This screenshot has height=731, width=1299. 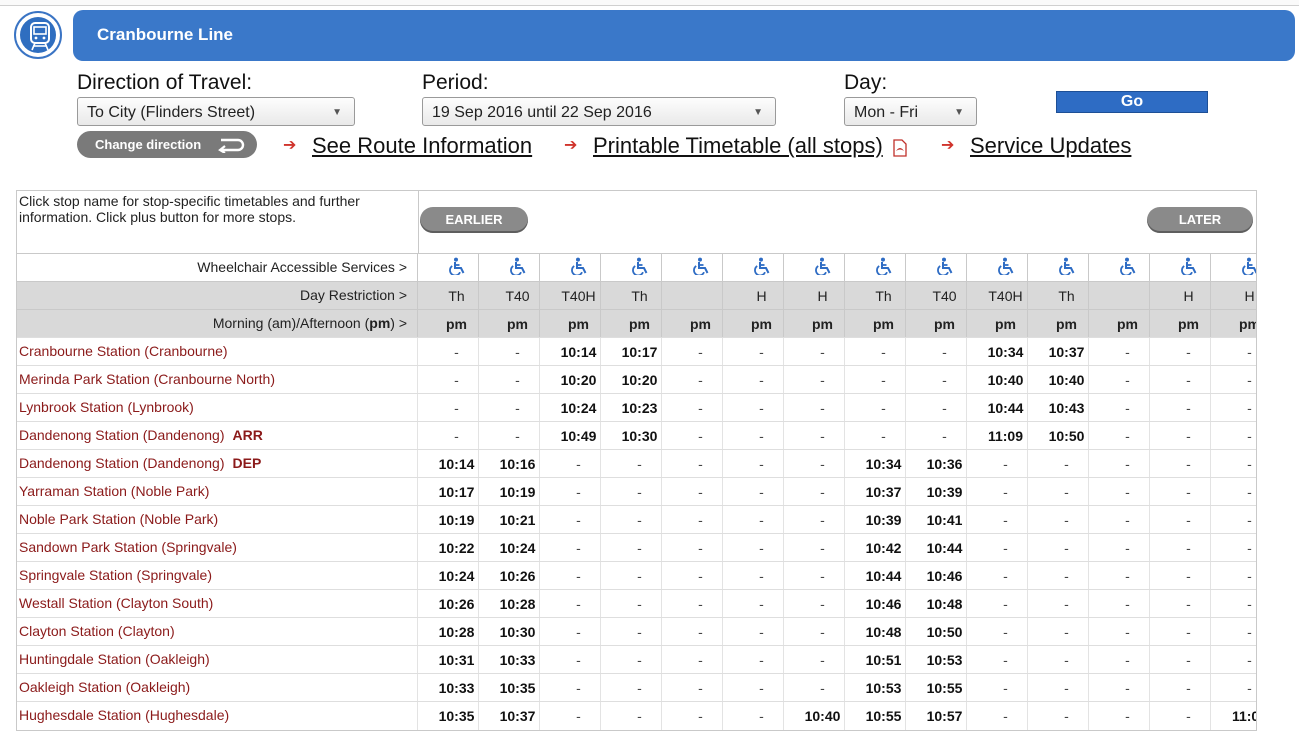 What do you see at coordinates (684, 35) in the screenshot?
I see `line-header-bar: Cranbourne Line` at bounding box center [684, 35].